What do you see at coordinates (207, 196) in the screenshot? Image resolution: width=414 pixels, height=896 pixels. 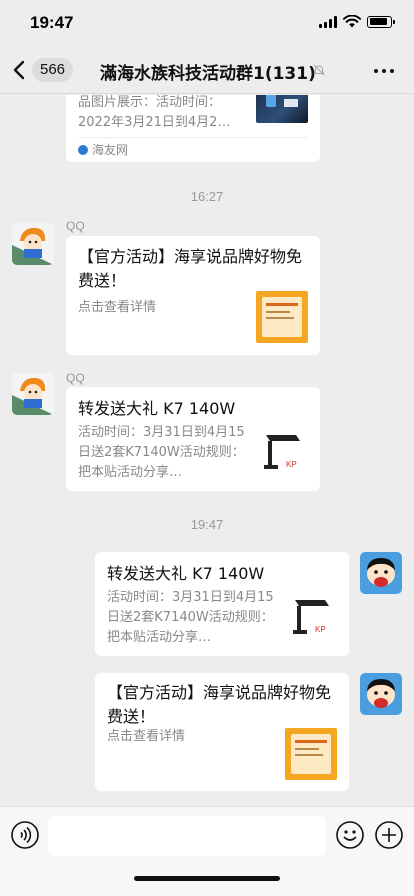 I see `timestamp: 16:27` at bounding box center [207, 196].